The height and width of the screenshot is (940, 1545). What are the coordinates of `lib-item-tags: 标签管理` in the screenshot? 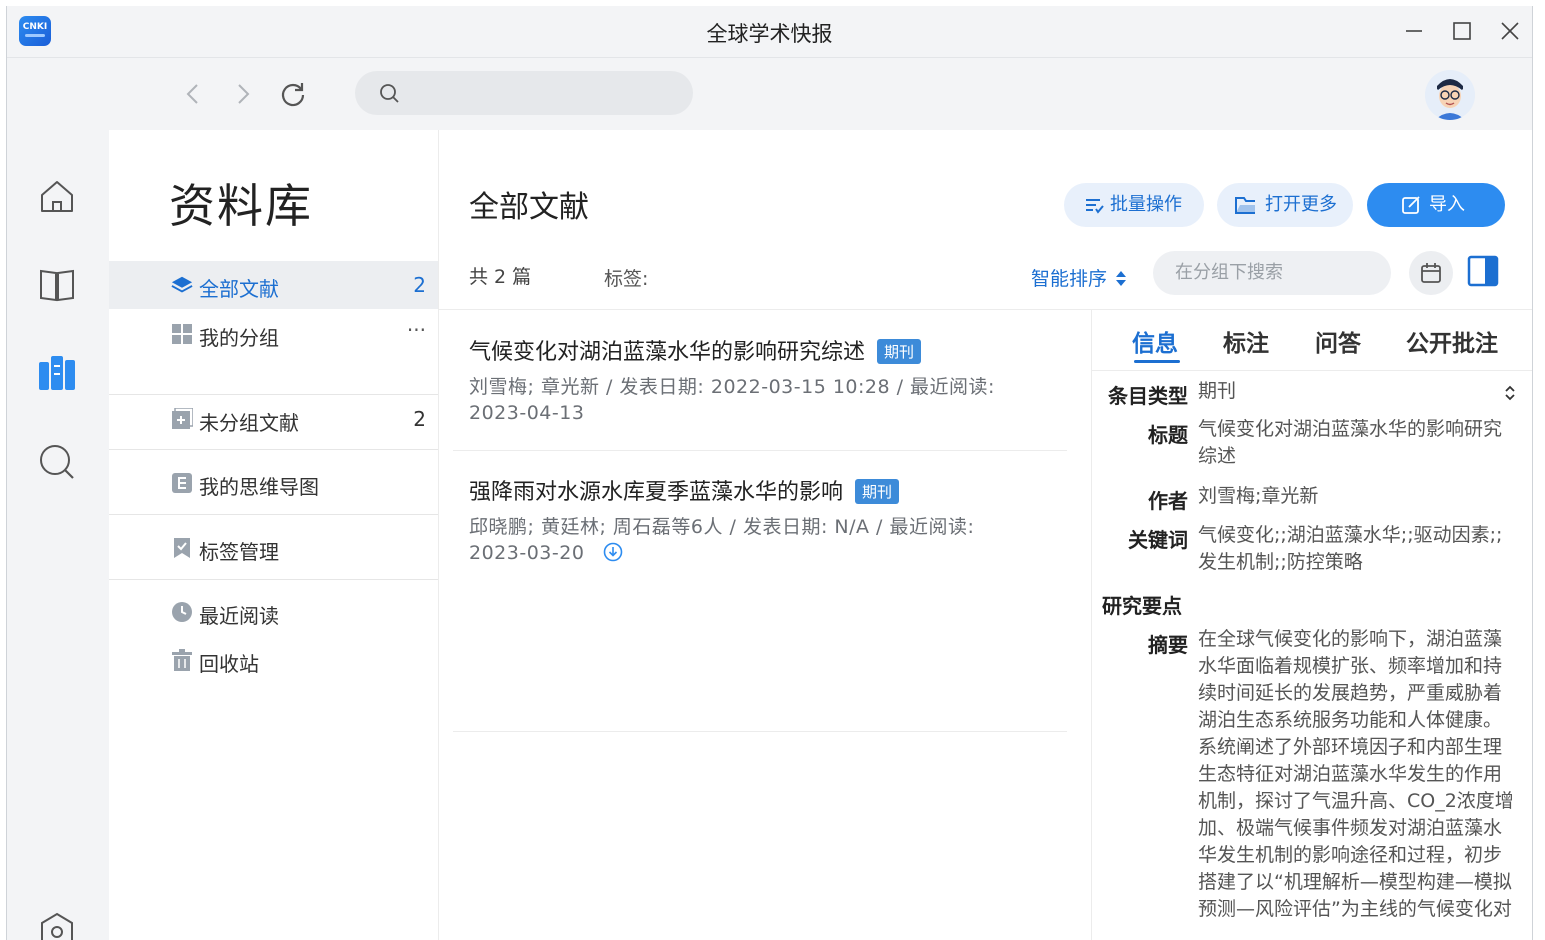 It's located at (273, 548).